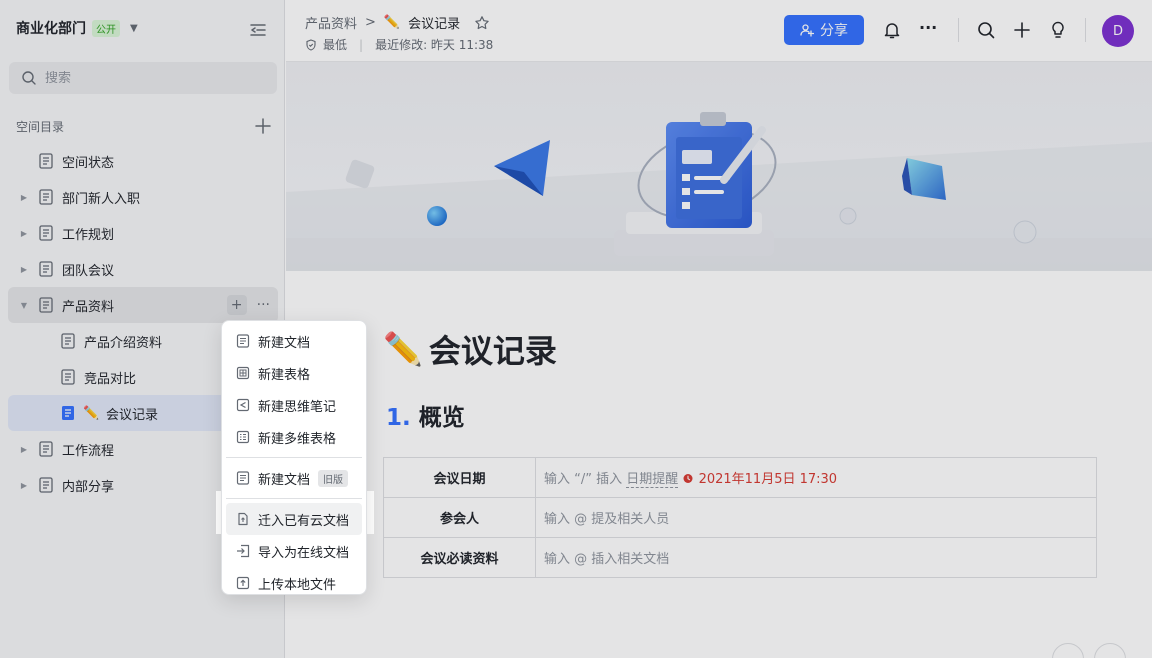 The image size is (1152, 658). Describe the element at coordinates (143, 161) in the screenshot. I see `tree-item-space-status: 空间状态` at that location.